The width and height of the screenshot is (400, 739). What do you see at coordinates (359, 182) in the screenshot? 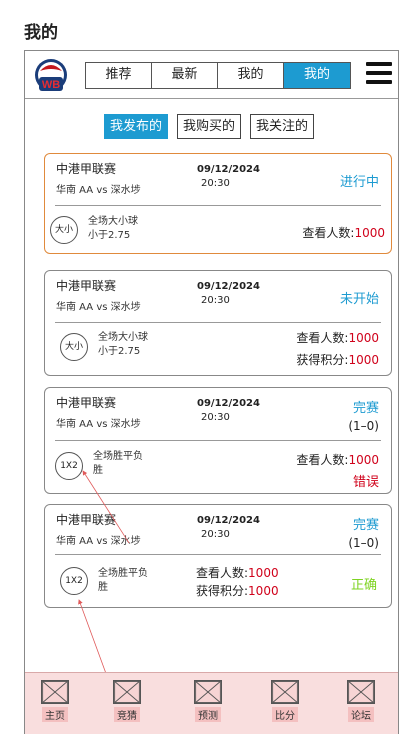
I see `status-badge: 进行中` at bounding box center [359, 182].